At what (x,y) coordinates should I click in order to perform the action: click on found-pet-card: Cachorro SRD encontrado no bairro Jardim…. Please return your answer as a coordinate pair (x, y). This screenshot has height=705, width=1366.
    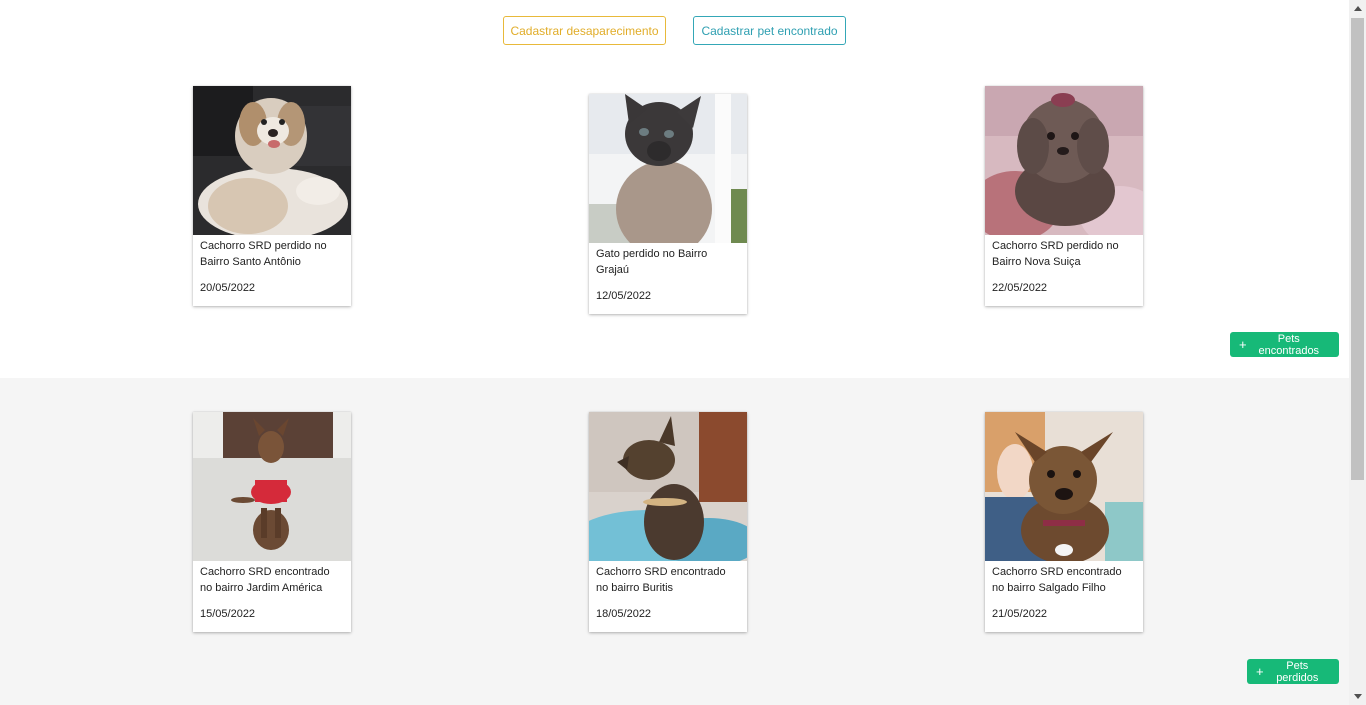
    Looking at the image, I should click on (272, 522).